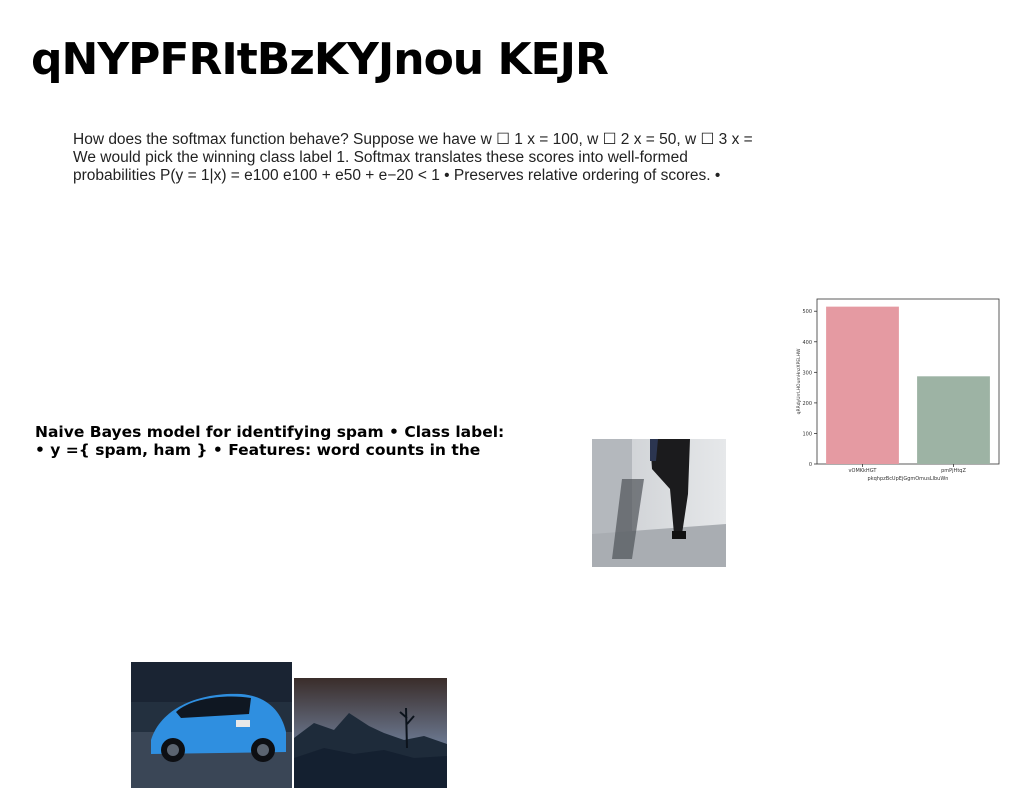  I want to click on x-axis-label: pkqhpzBcUpEjGgmOmusLlbuWn, so click(908, 479).